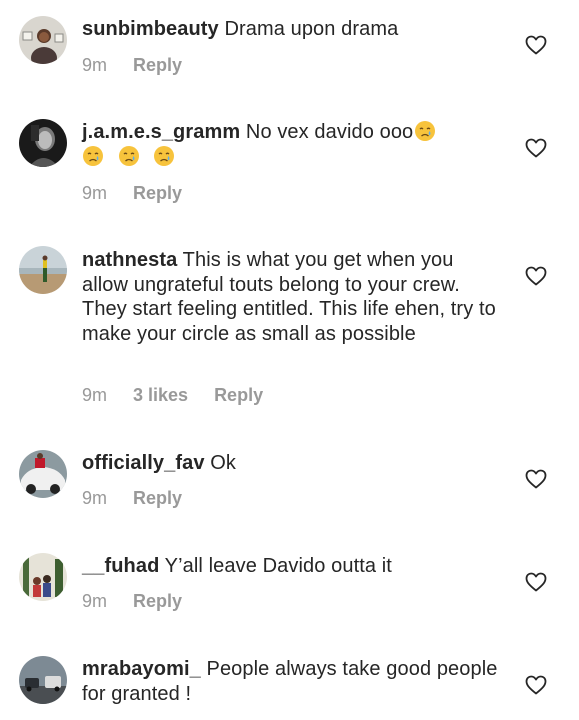  I want to click on comment-meta: 9m 3 likes Reply, so click(185, 395).